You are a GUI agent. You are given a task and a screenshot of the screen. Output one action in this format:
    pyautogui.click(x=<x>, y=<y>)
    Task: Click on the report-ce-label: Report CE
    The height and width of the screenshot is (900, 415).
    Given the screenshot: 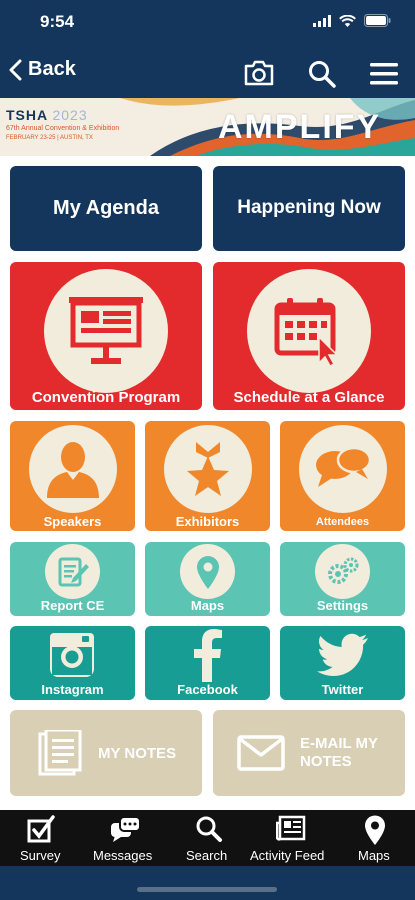 What is the action you would take?
    pyautogui.click(x=72, y=605)
    